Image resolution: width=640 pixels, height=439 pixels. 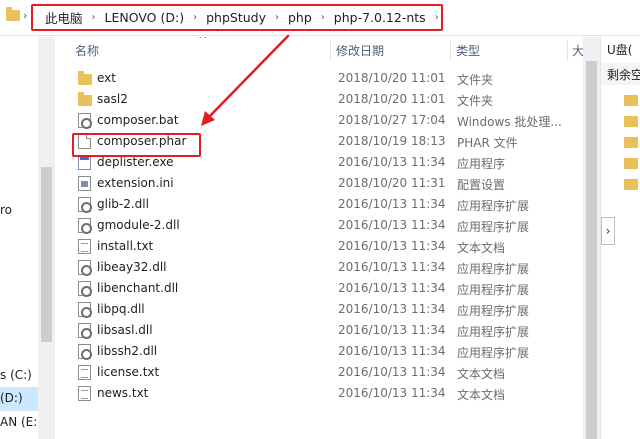 What do you see at coordinates (300, 17) in the screenshot?
I see `breadcrumb-item-php: php` at bounding box center [300, 17].